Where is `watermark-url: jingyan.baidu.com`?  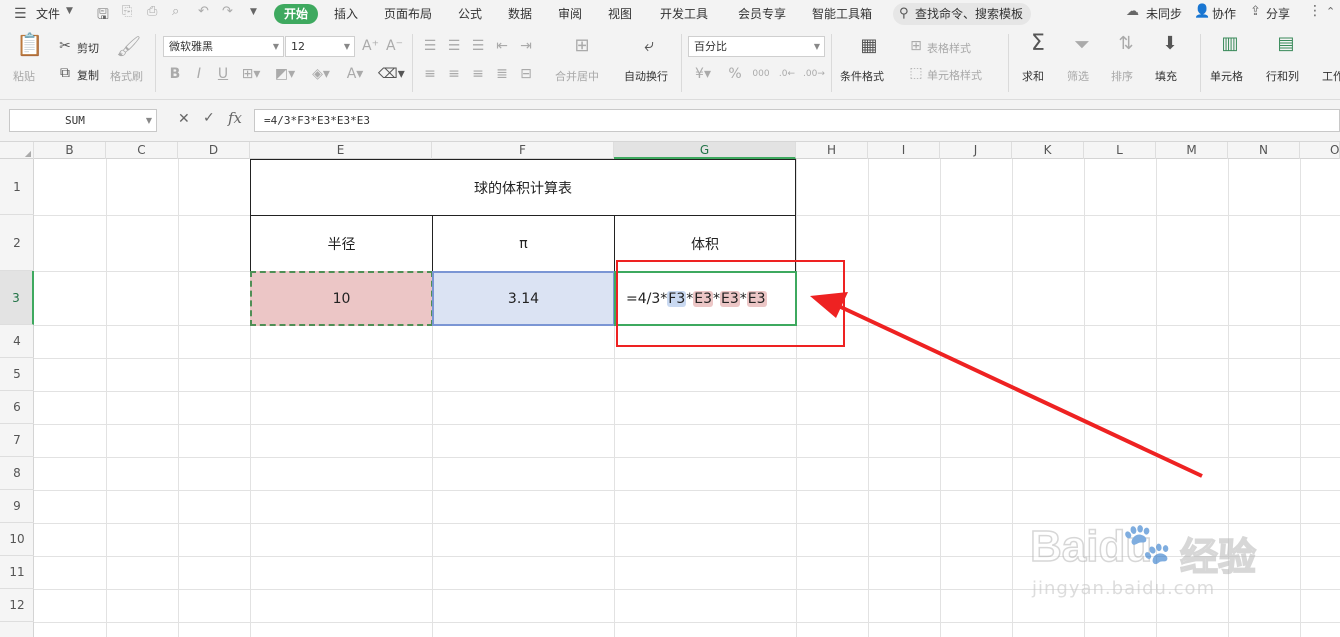 watermark-url: jingyan.baidu.com is located at coordinates (1124, 588).